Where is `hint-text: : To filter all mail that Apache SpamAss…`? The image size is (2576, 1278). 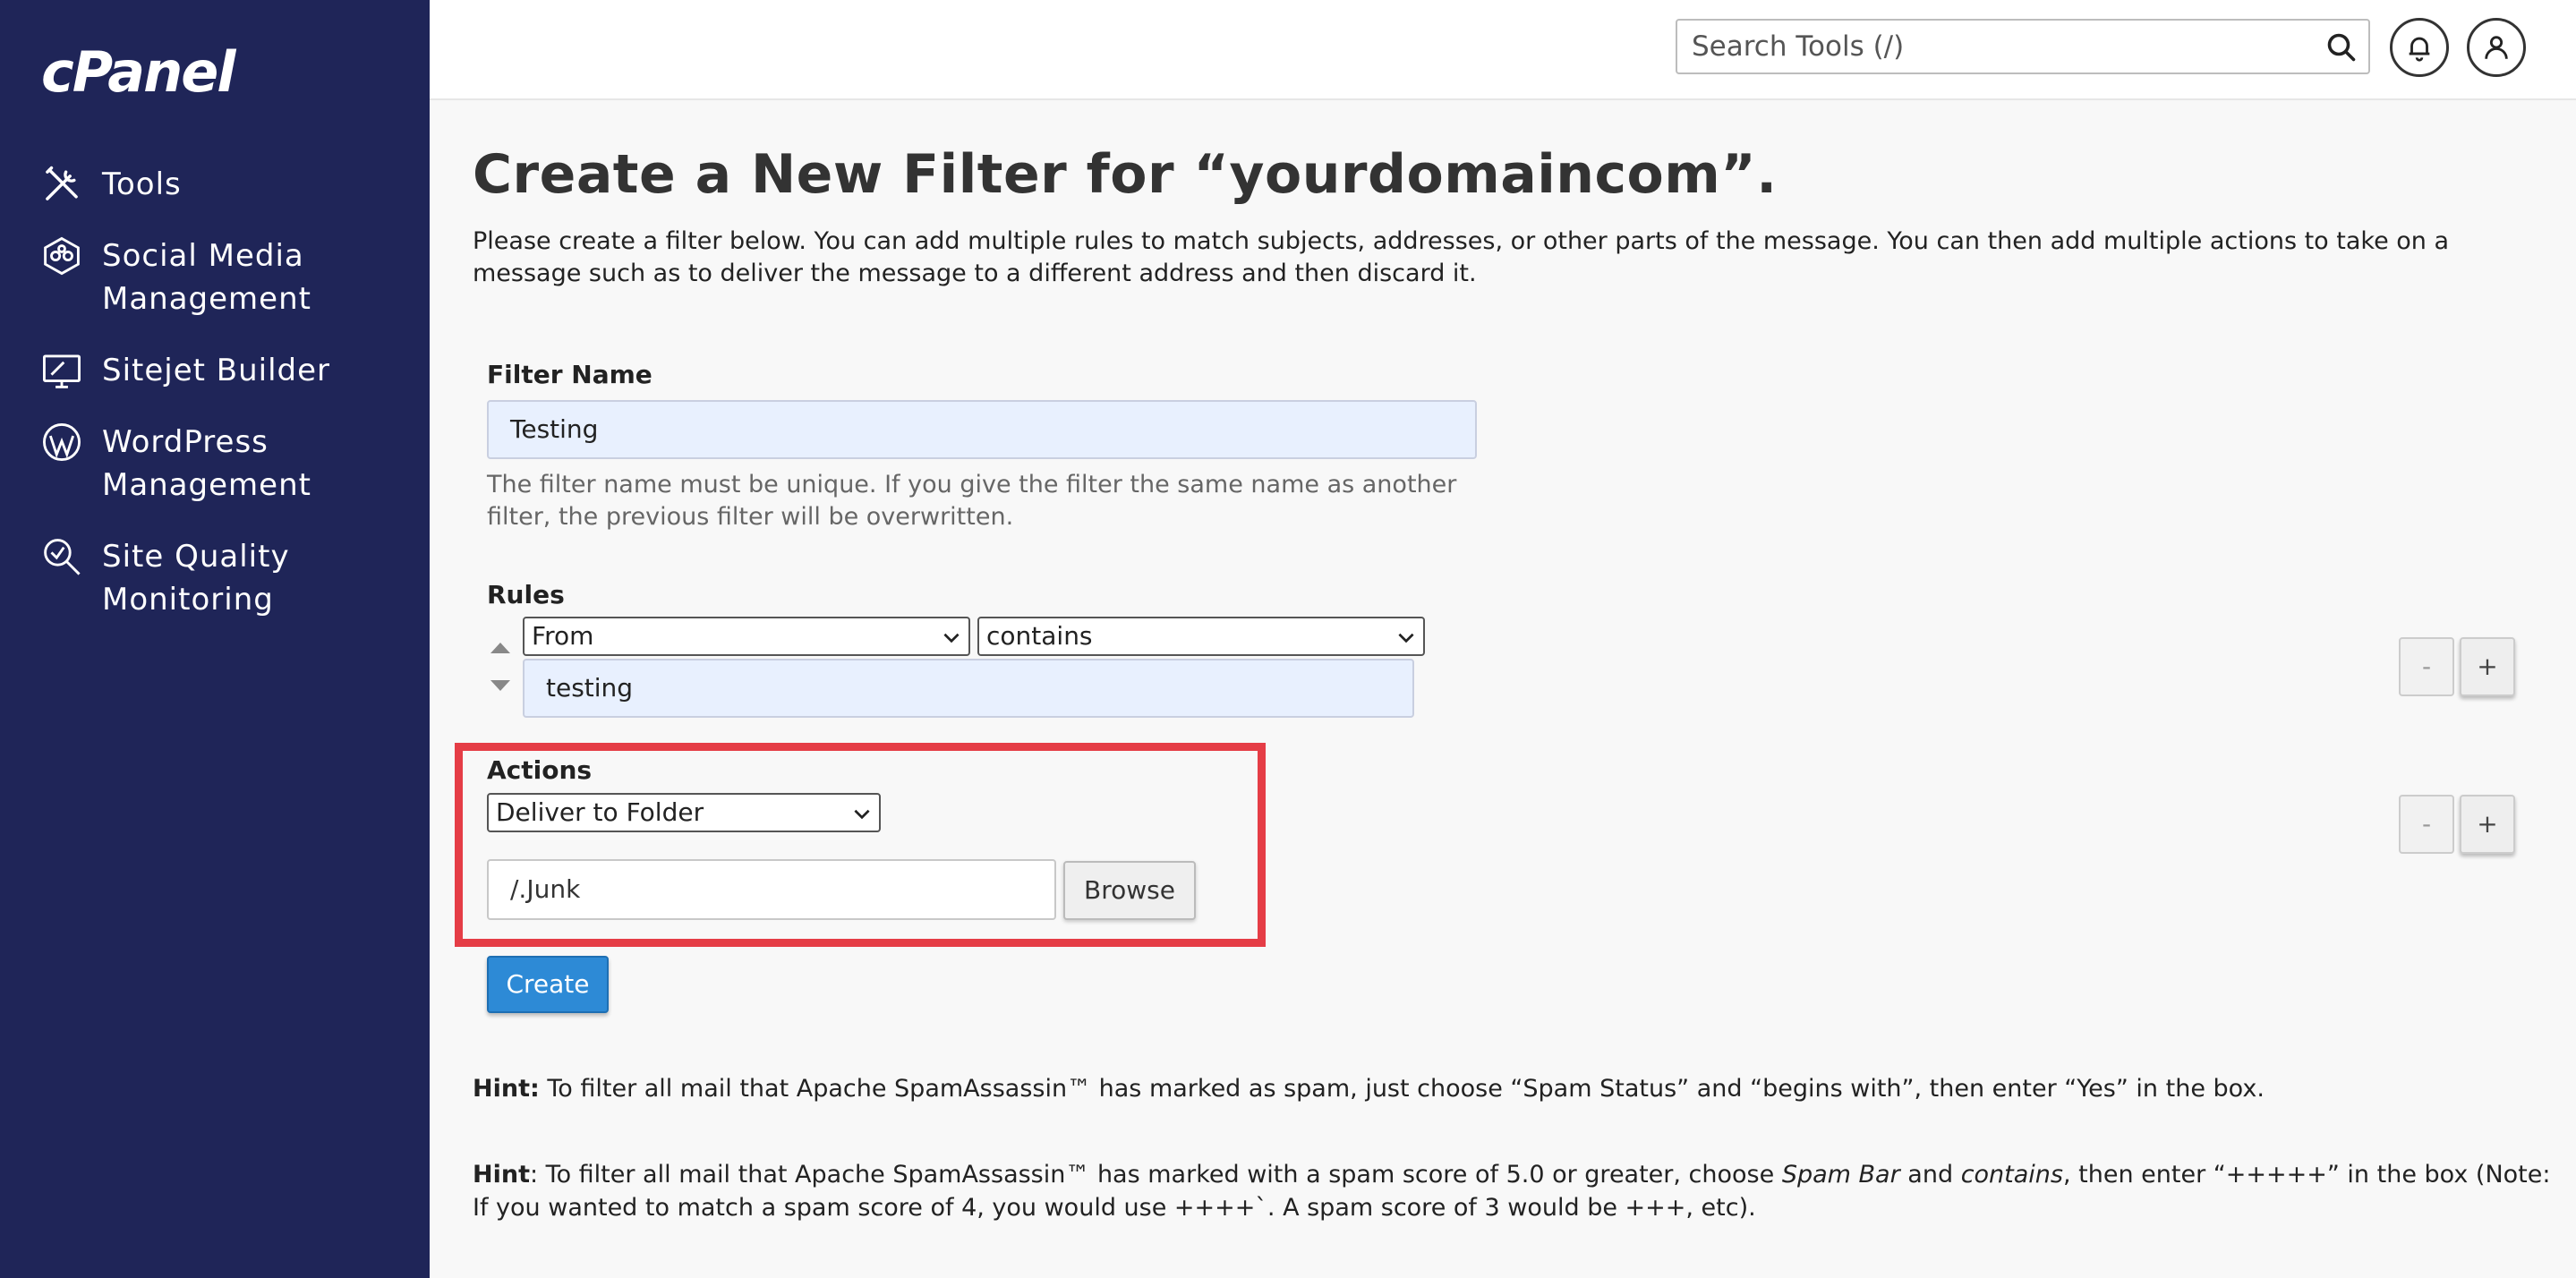
hint-text: : To filter all mail that Apache SpamAss… is located at coordinates (1155, 1175).